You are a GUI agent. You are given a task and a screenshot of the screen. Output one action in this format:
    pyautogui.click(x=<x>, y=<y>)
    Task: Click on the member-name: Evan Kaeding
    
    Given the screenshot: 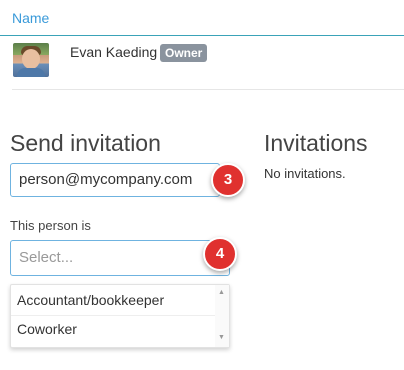 What is the action you would take?
    pyautogui.click(x=114, y=52)
    